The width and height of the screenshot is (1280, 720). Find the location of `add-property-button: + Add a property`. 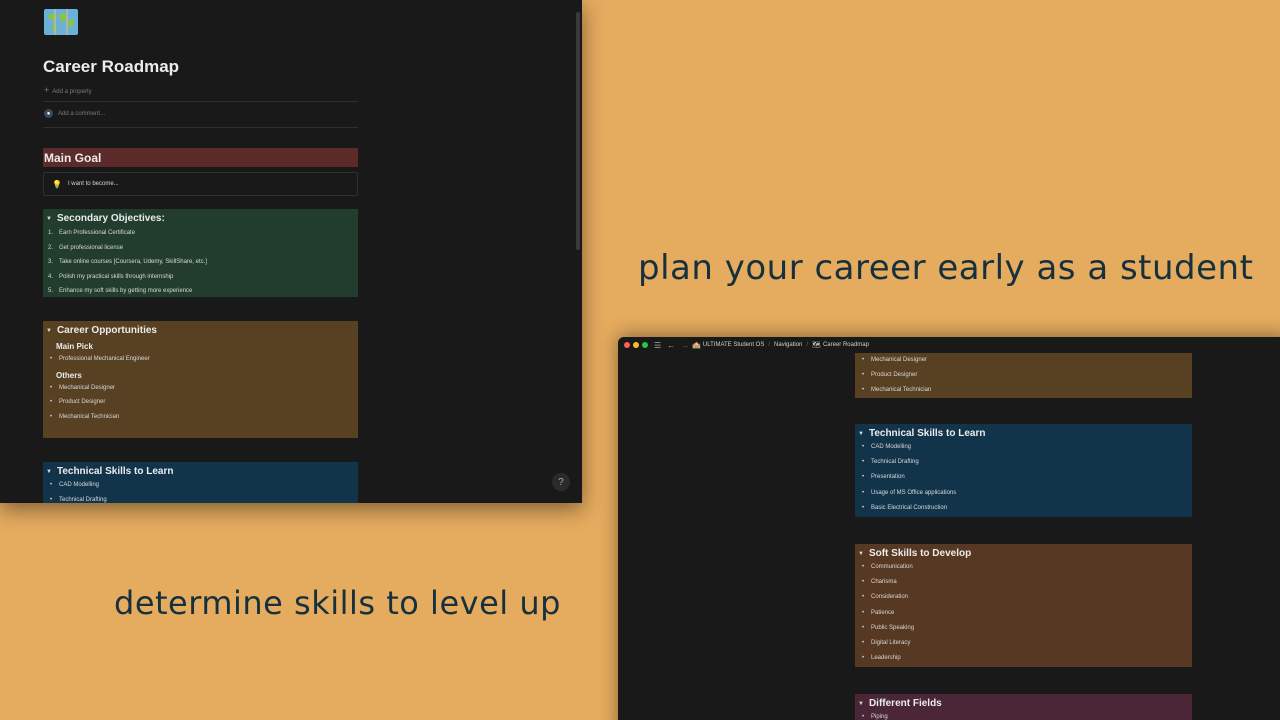

add-property-button: + Add a property is located at coordinates (68, 90).